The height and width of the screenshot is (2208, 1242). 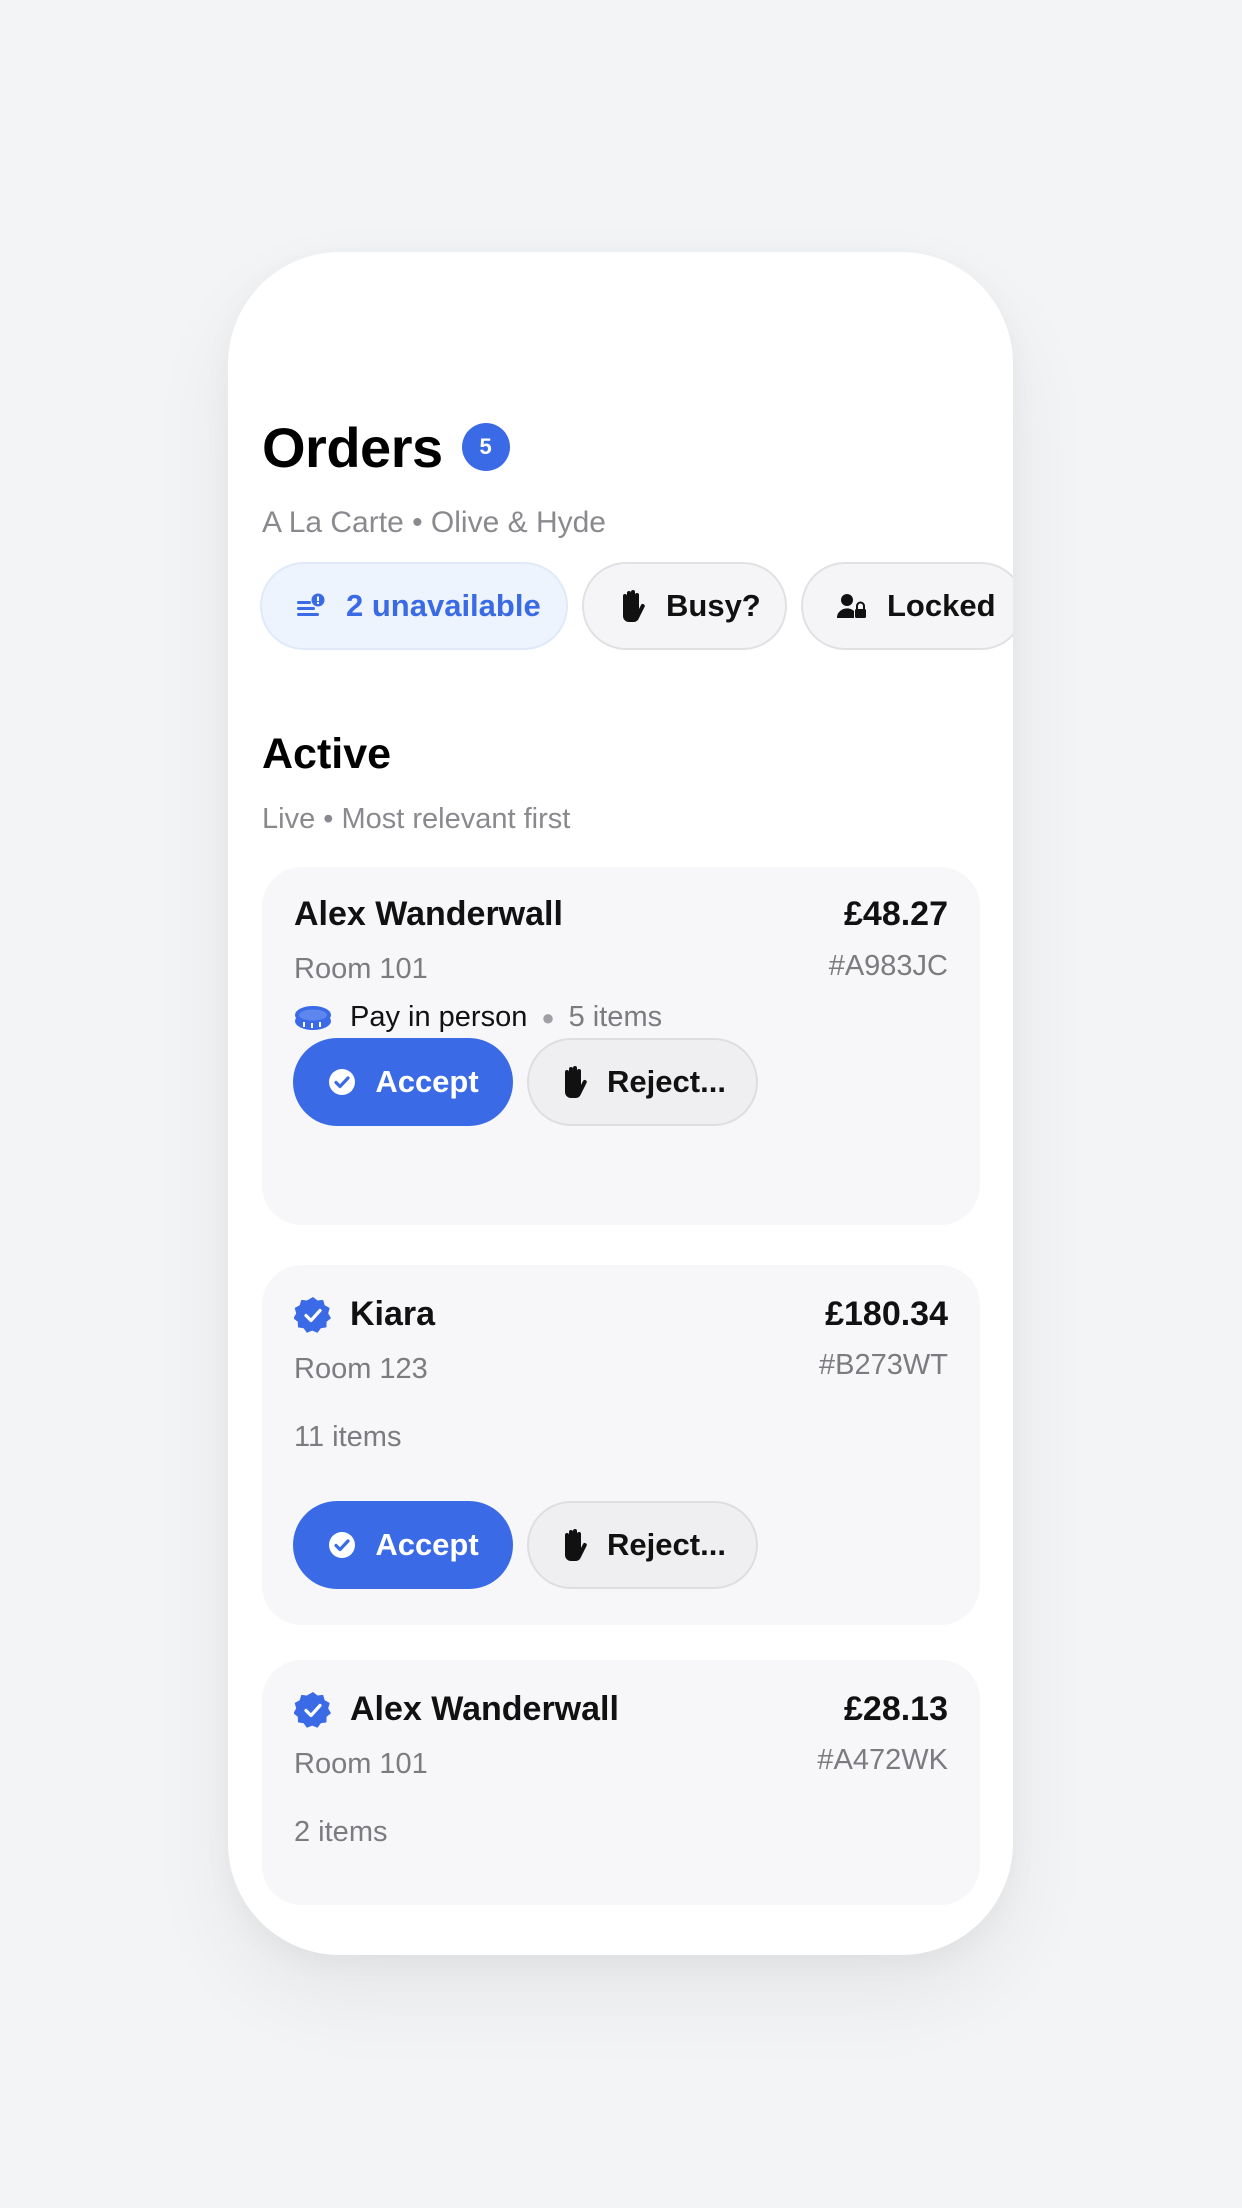 I want to click on customer-name: Kiara, so click(x=364, y=1314).